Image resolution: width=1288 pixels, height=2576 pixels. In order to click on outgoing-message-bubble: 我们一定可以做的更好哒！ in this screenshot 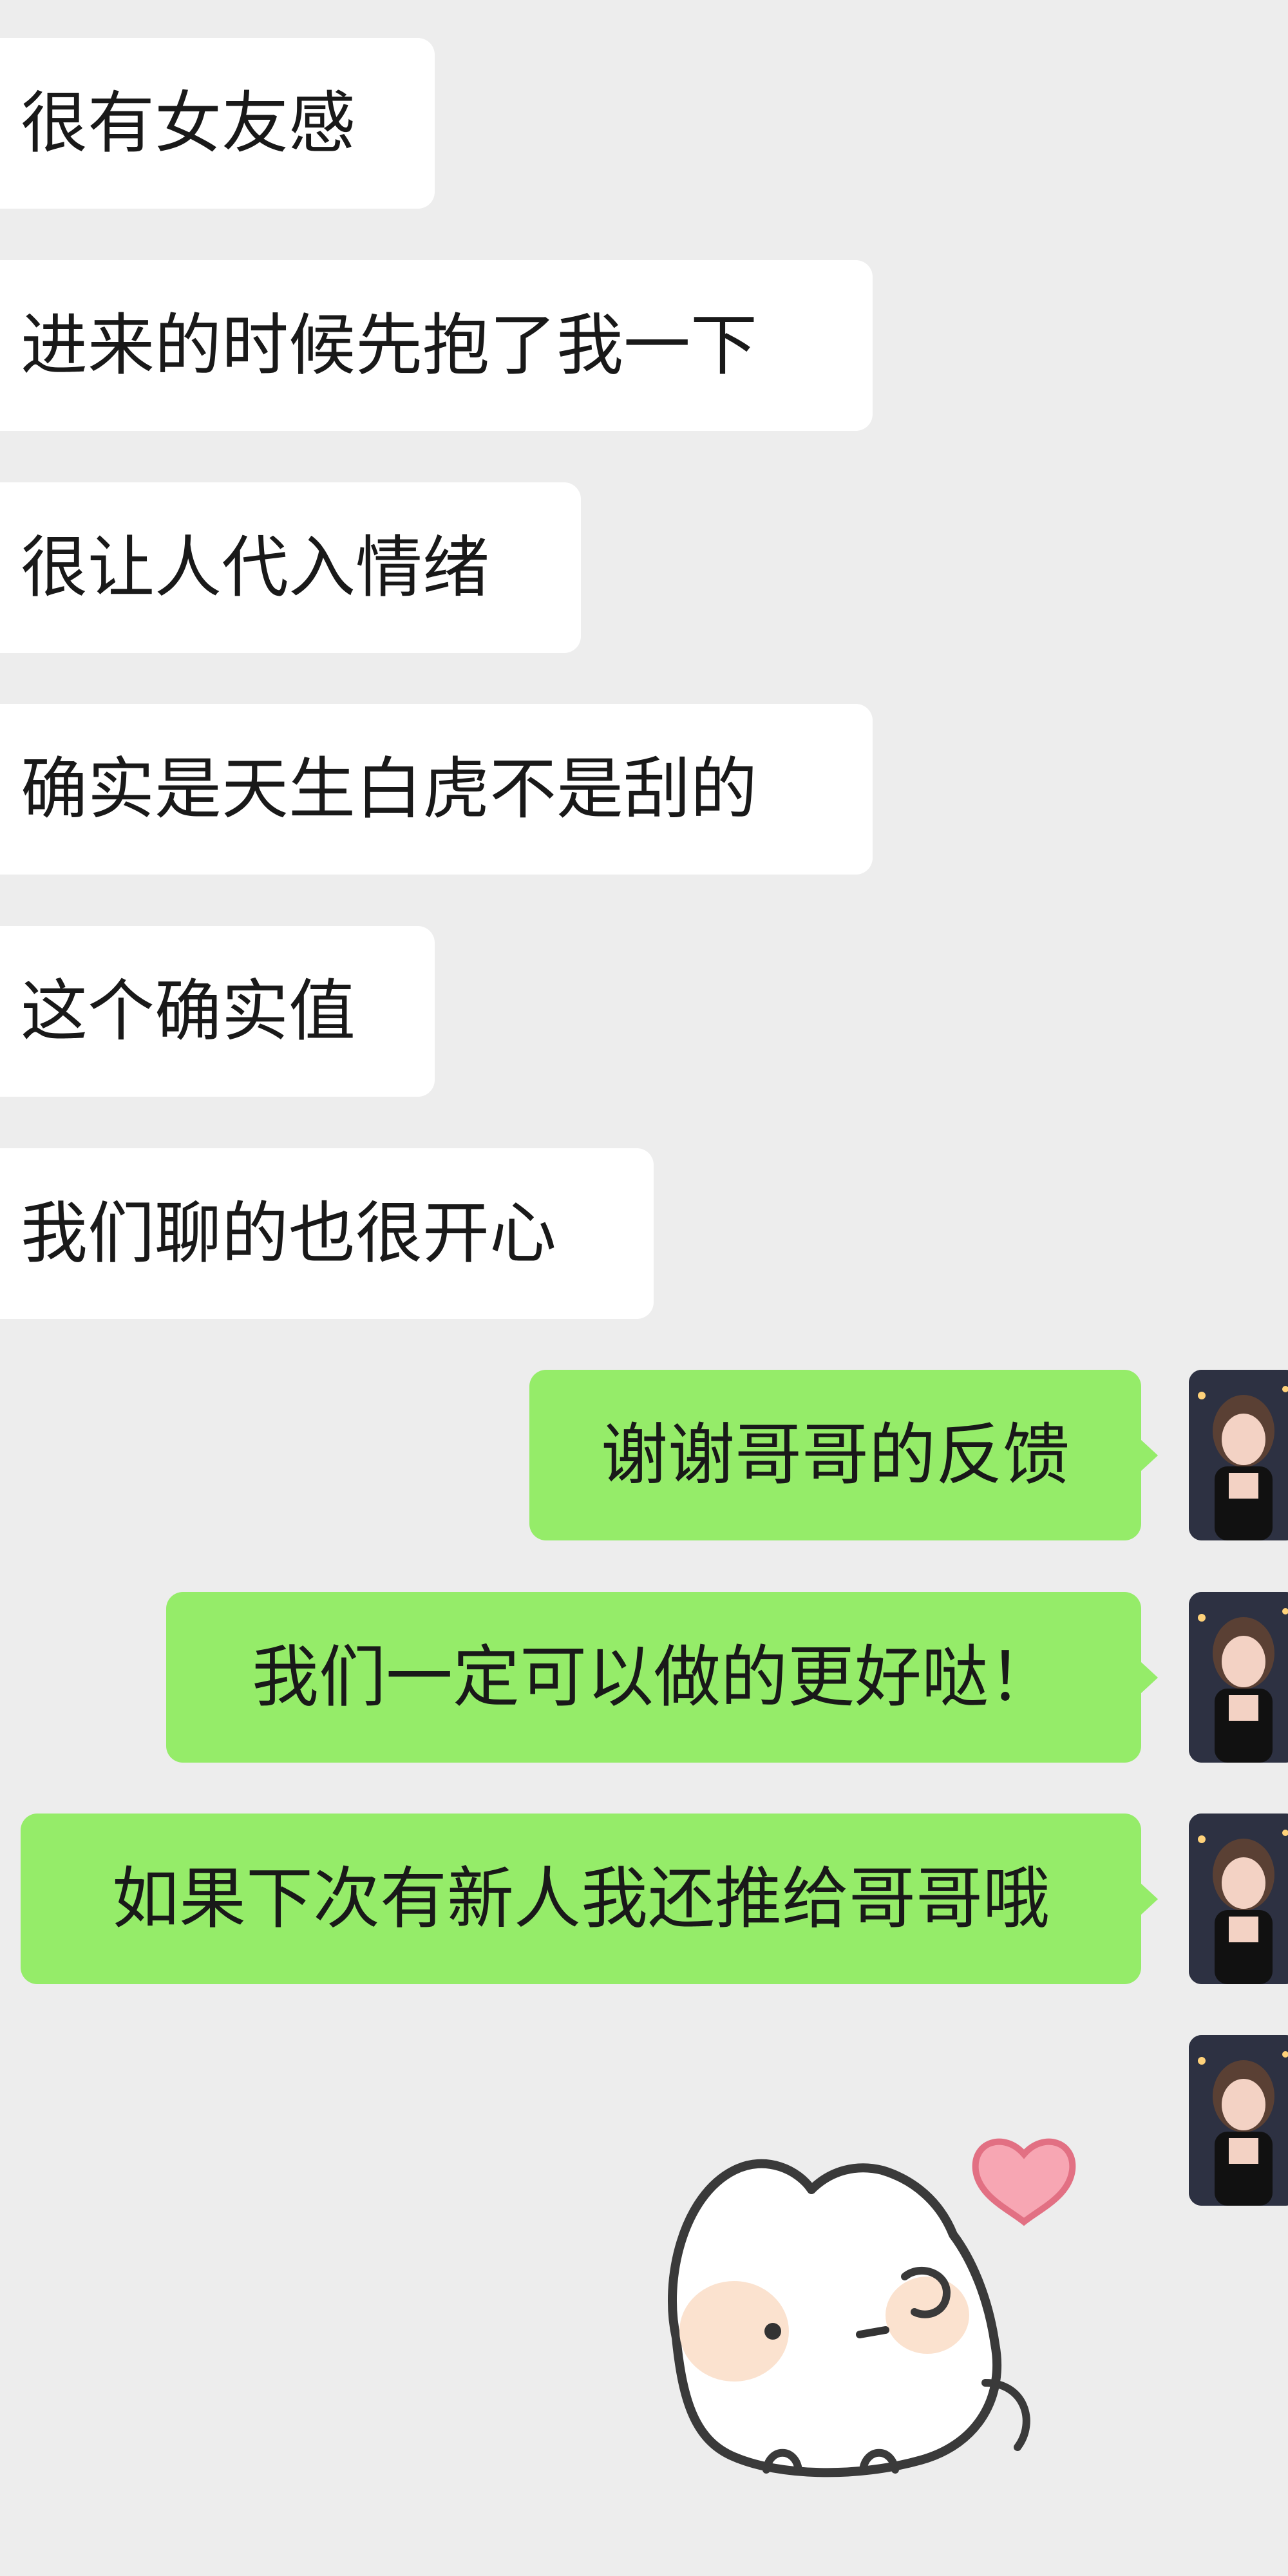, I will do `click(653, 1677)`.